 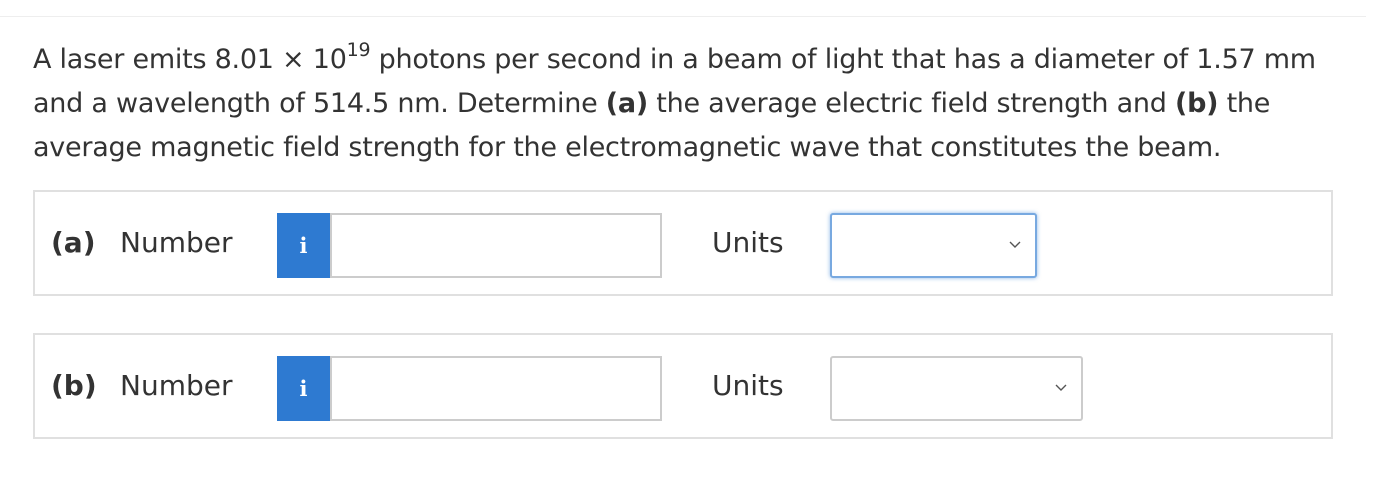 What do you see at coordinates (190, 59) in the screenshot?
I see `question-intro: A laser emits 8.01 × 10` at bounding box center [190, 59].